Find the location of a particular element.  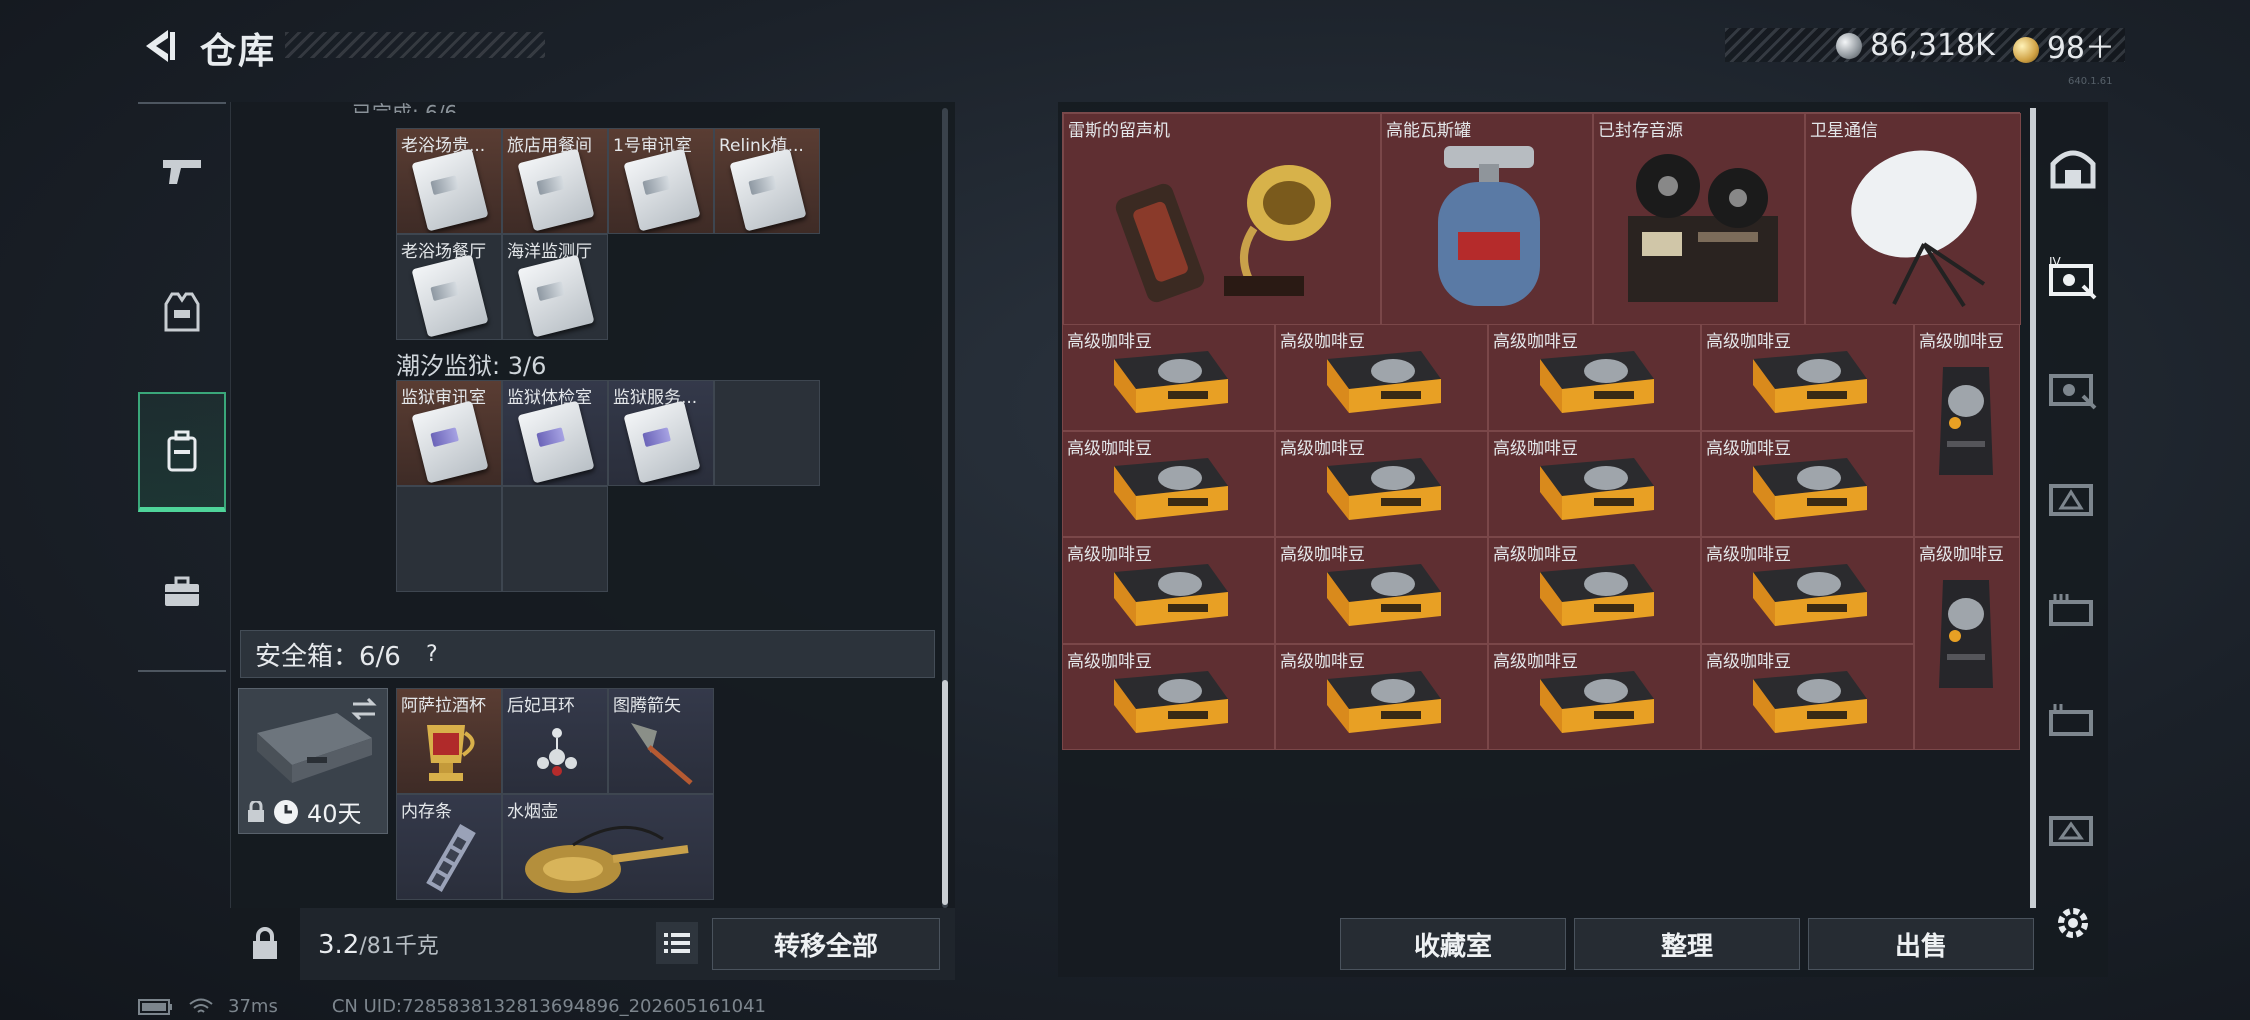

nav-backpack is located at coordinates (182, 452).